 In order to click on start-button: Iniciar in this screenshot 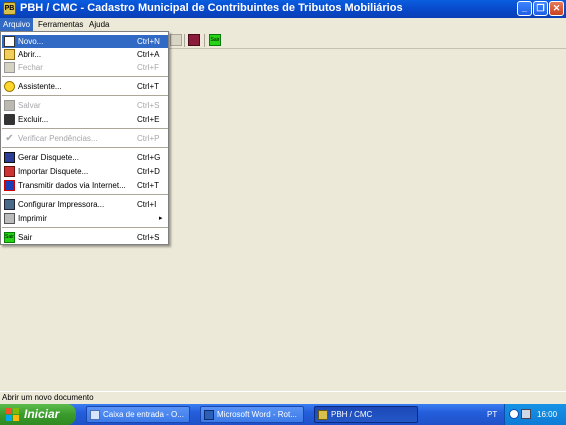, I will do `click(38, 414)`.